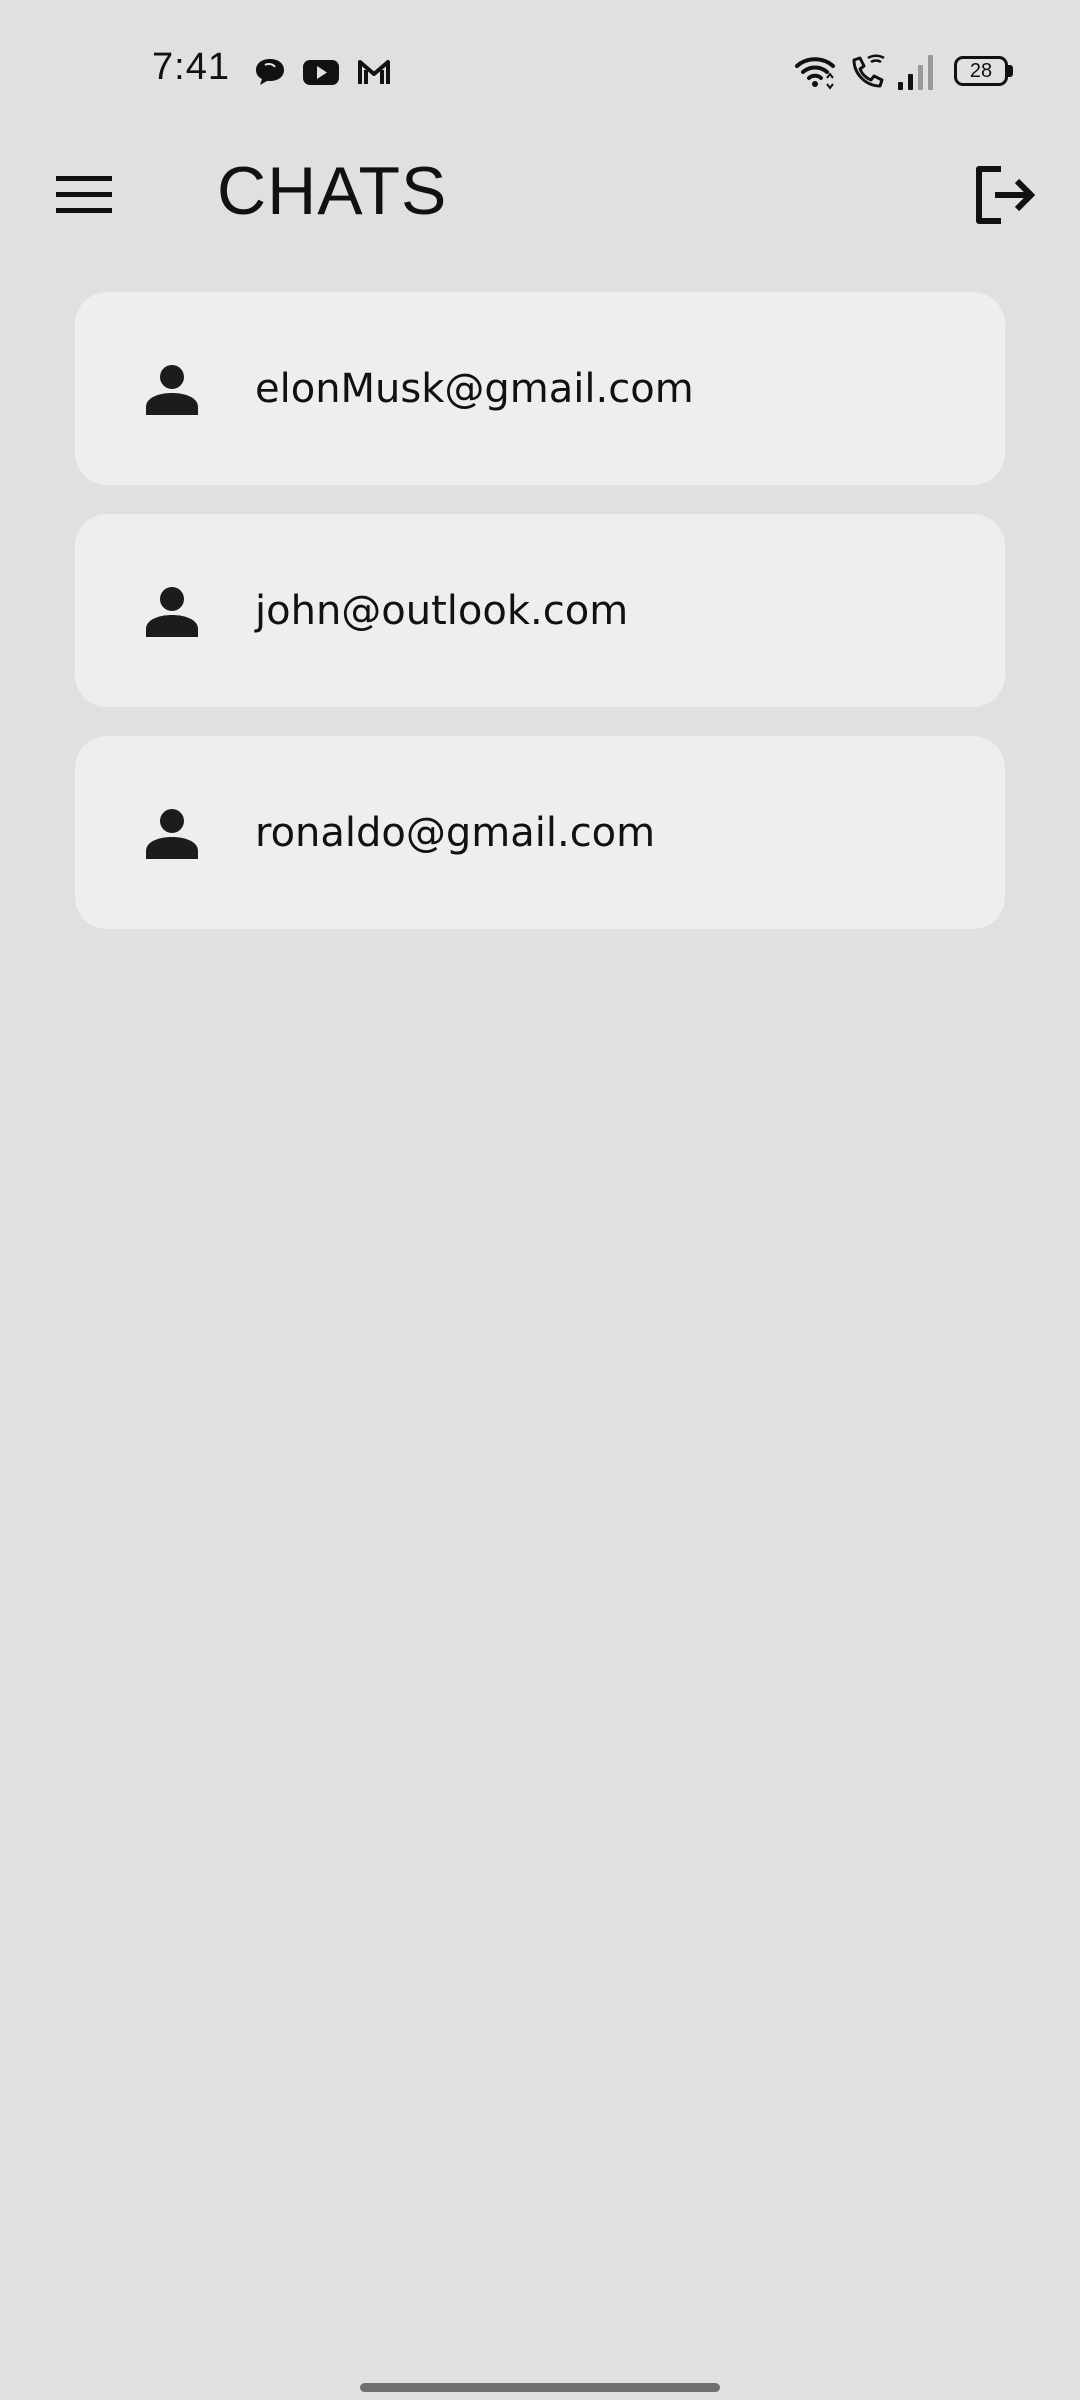 Image resolution: width=1080 pixels, height=2400 pixels. I want to click on wifi-calling-icon, so click(868, 71).